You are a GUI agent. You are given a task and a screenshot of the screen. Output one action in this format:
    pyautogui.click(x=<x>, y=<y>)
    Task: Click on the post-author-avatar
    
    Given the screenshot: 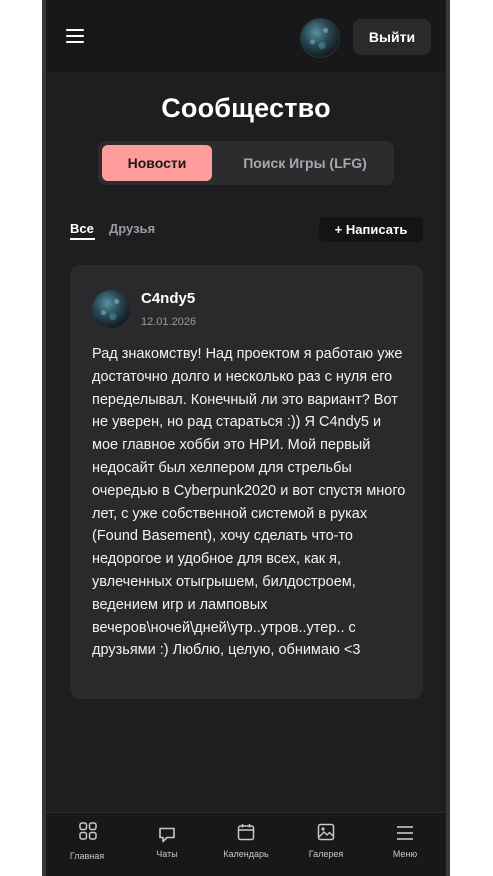 What is the action you would take?
    pyautogui.click(x=111, y=309)
    